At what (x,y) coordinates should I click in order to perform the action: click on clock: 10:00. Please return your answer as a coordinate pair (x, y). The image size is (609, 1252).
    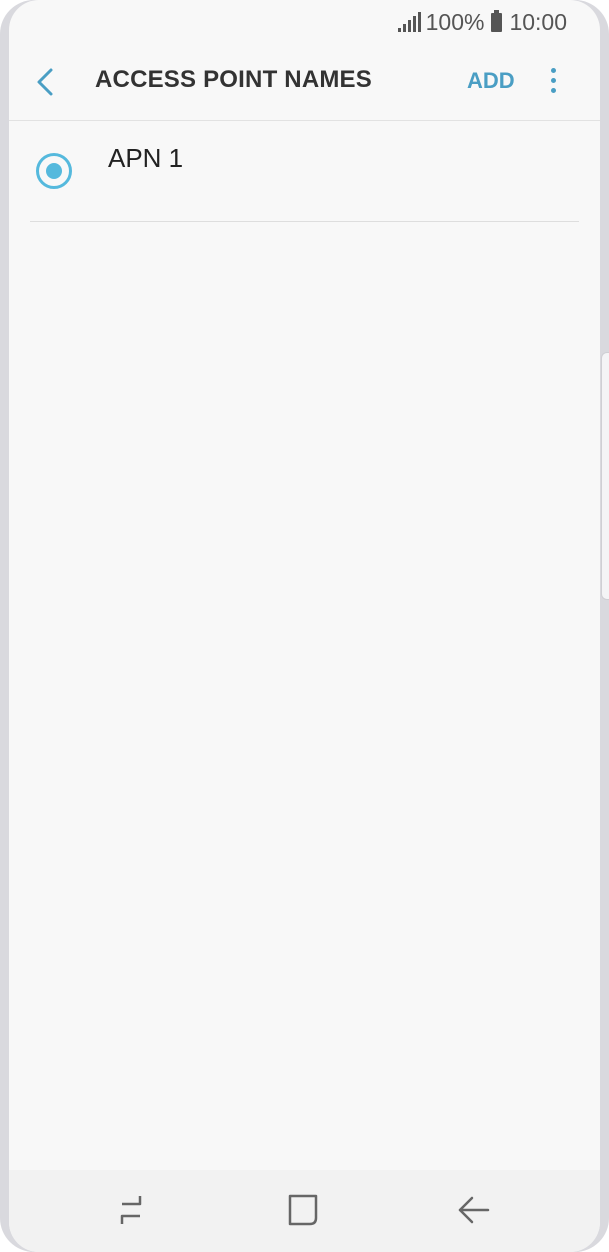
    Looking at the image, I should click on (538, 21).